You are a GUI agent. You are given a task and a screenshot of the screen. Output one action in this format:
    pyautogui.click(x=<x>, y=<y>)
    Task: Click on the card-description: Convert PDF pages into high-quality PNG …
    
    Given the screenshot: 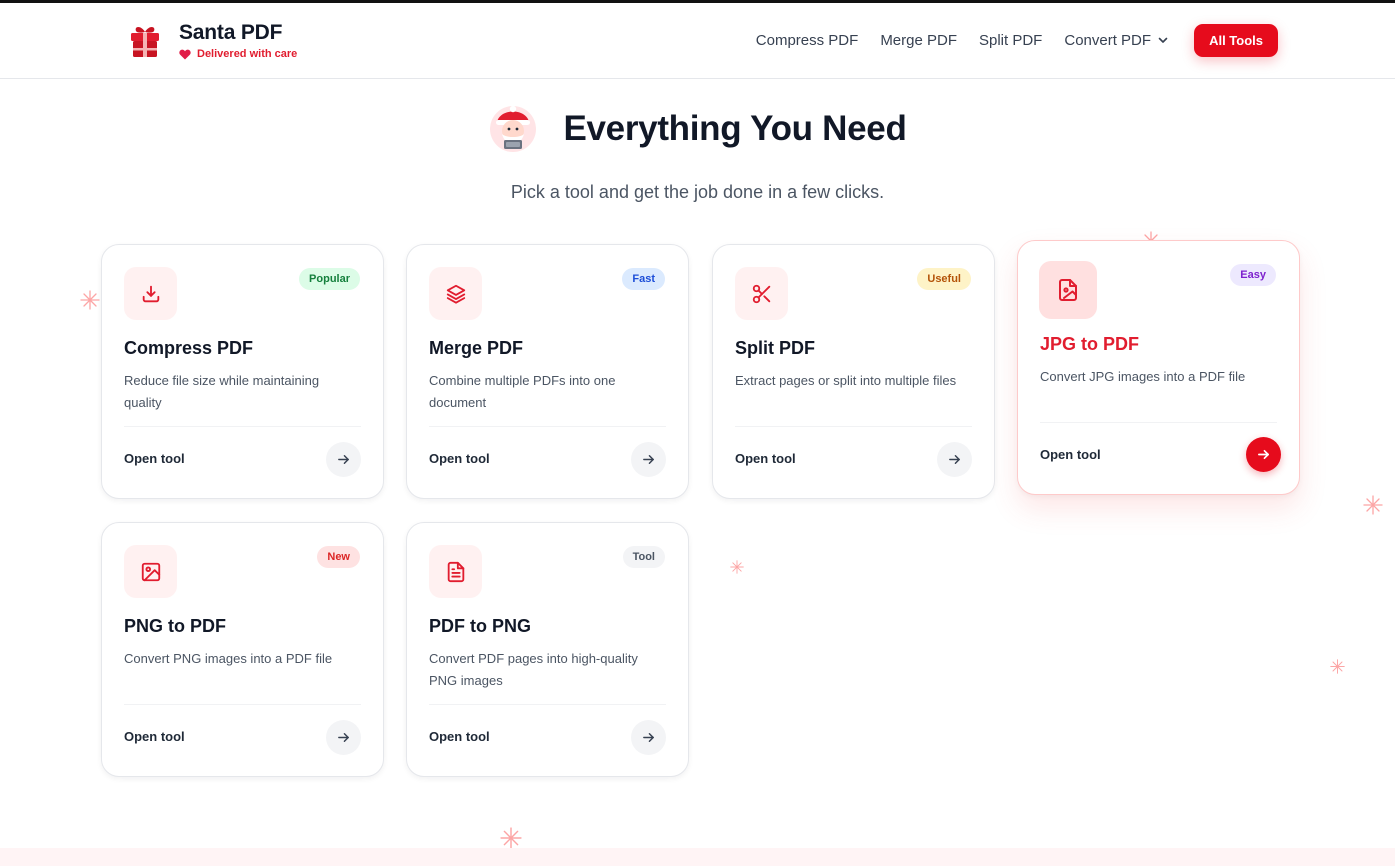 What is the action you would take?
    pyautogui.click(x=533, y=669)
    